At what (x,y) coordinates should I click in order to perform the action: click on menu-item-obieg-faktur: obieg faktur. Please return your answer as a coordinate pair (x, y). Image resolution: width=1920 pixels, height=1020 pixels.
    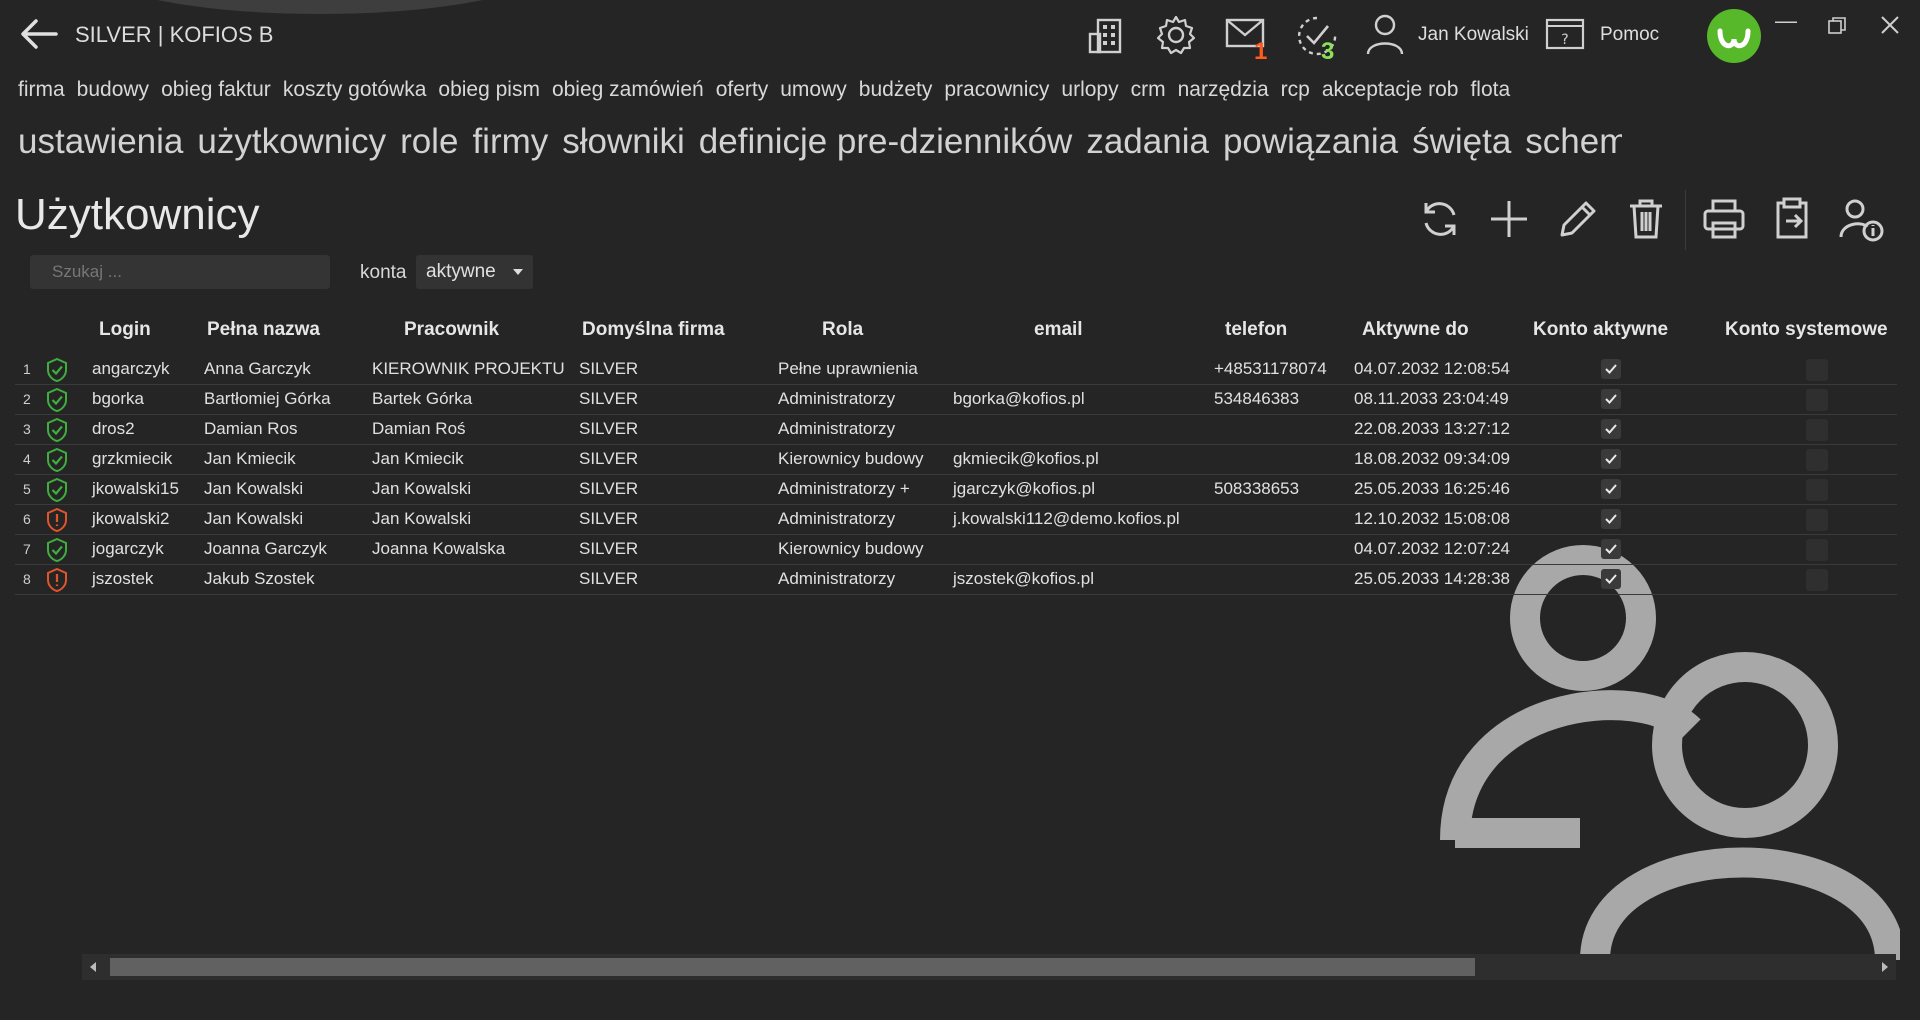
    Looking at the image, I should click on (216, 89).